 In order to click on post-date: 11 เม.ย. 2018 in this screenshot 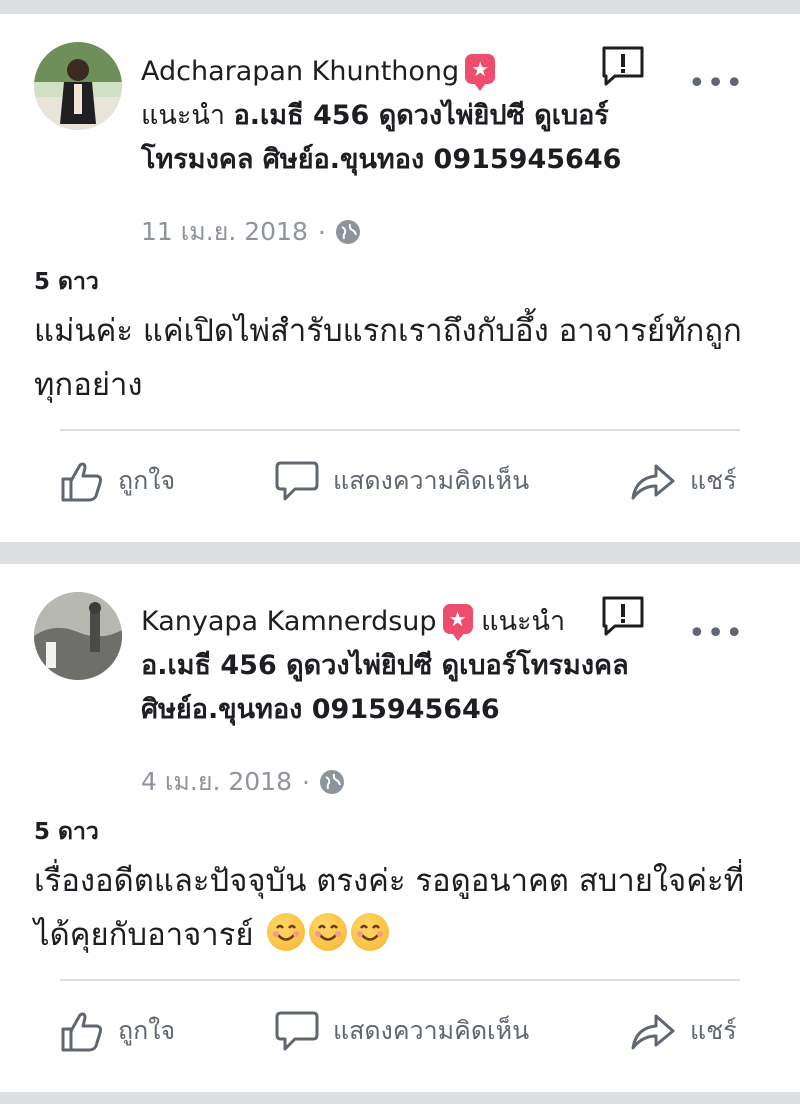, I will do `click(224, 232)`.